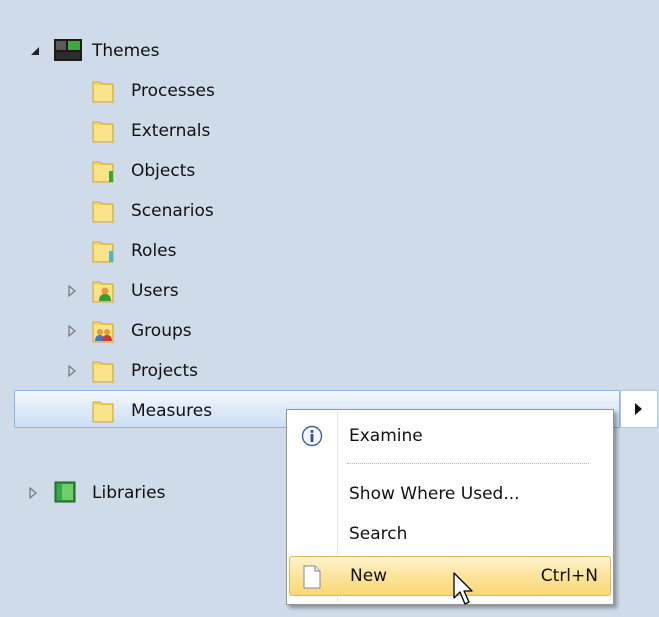 This screenshot has height=617, width=659. What do you see at coordinates (450, 534) in the screenshot?
I see `menu-item-search: Search` at bounding box center [450, 534].